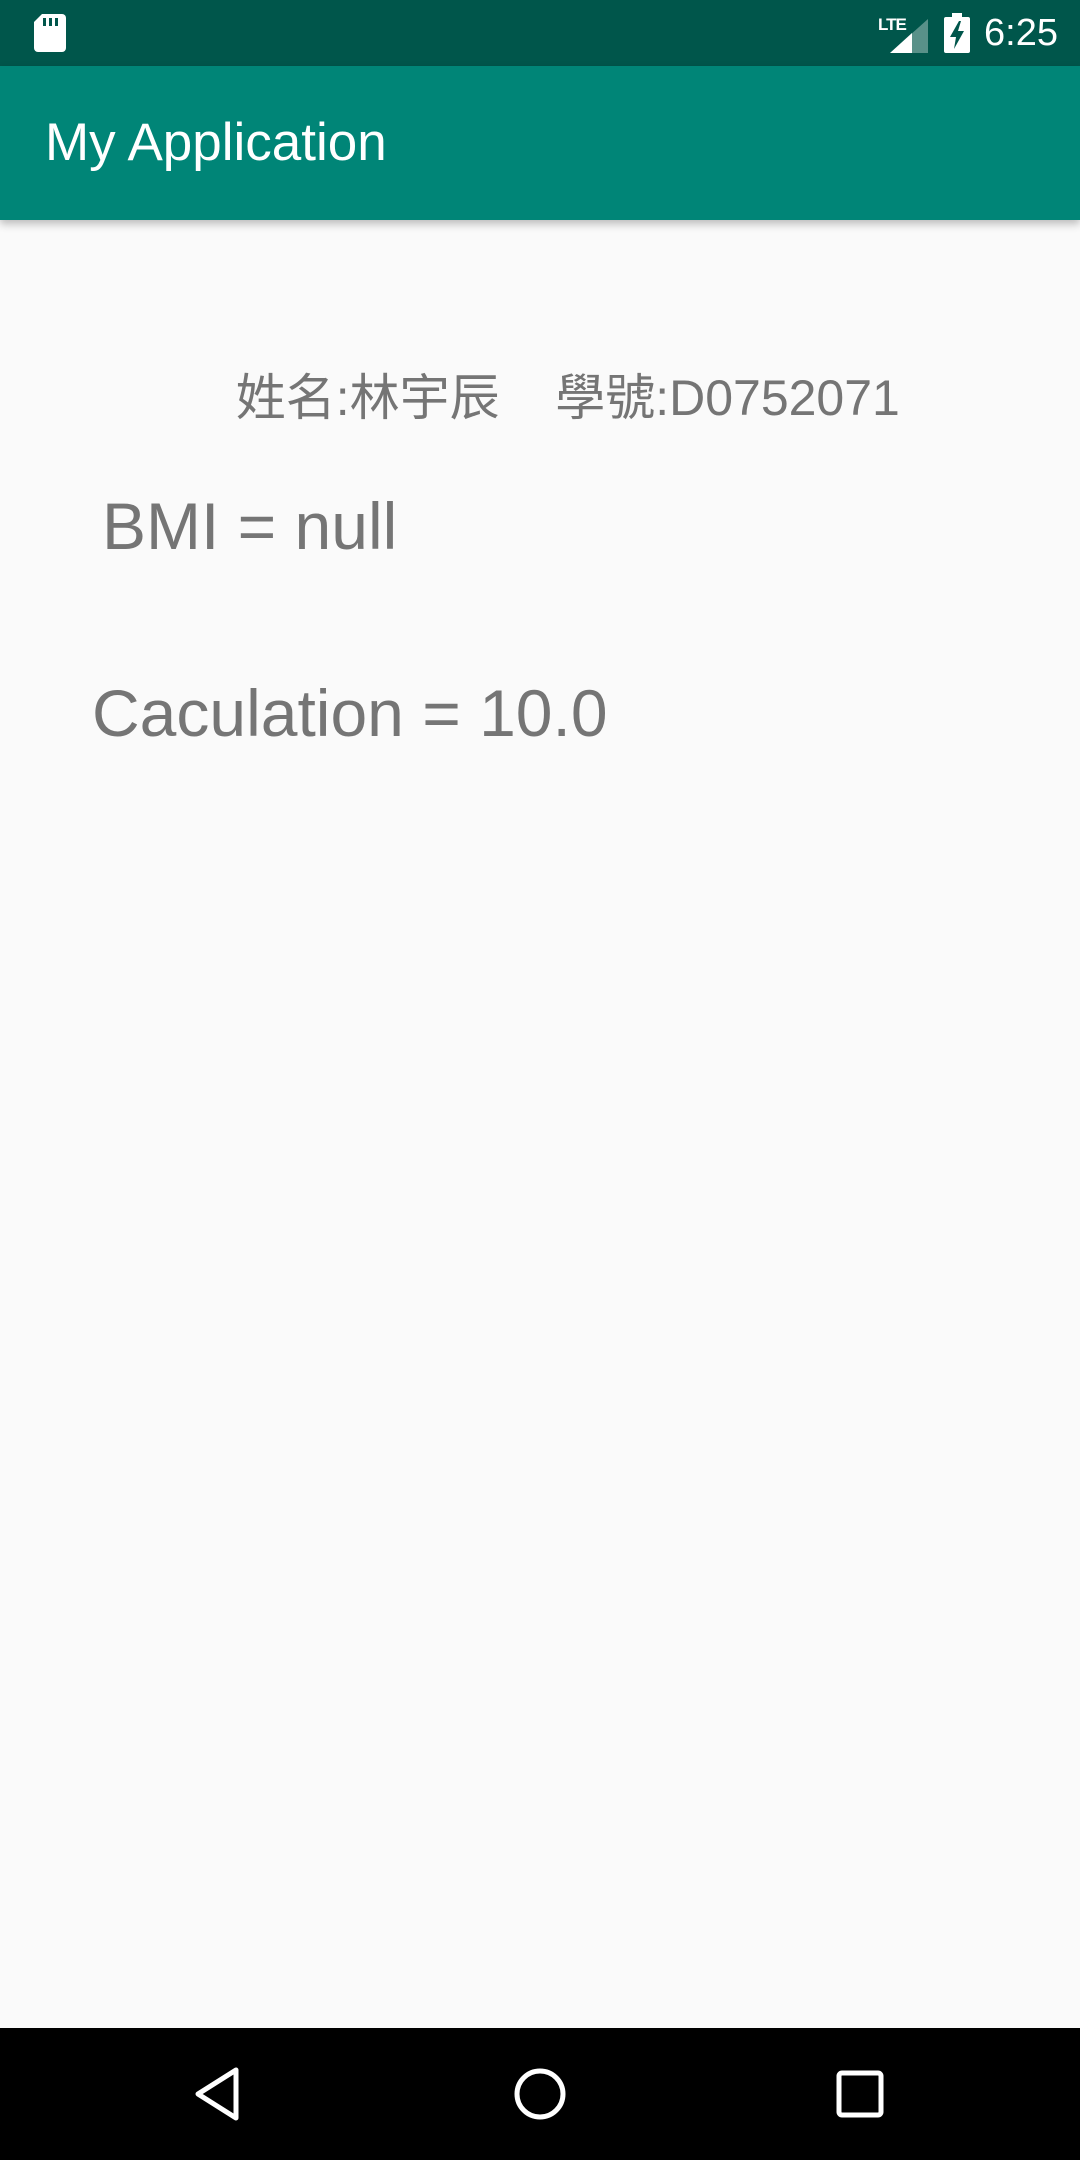 The image size is (1080, 2160). Describe the element at coordinates (727, 398) in the screenshot. I see `student-id-label: 學號:D0752071` at that location.